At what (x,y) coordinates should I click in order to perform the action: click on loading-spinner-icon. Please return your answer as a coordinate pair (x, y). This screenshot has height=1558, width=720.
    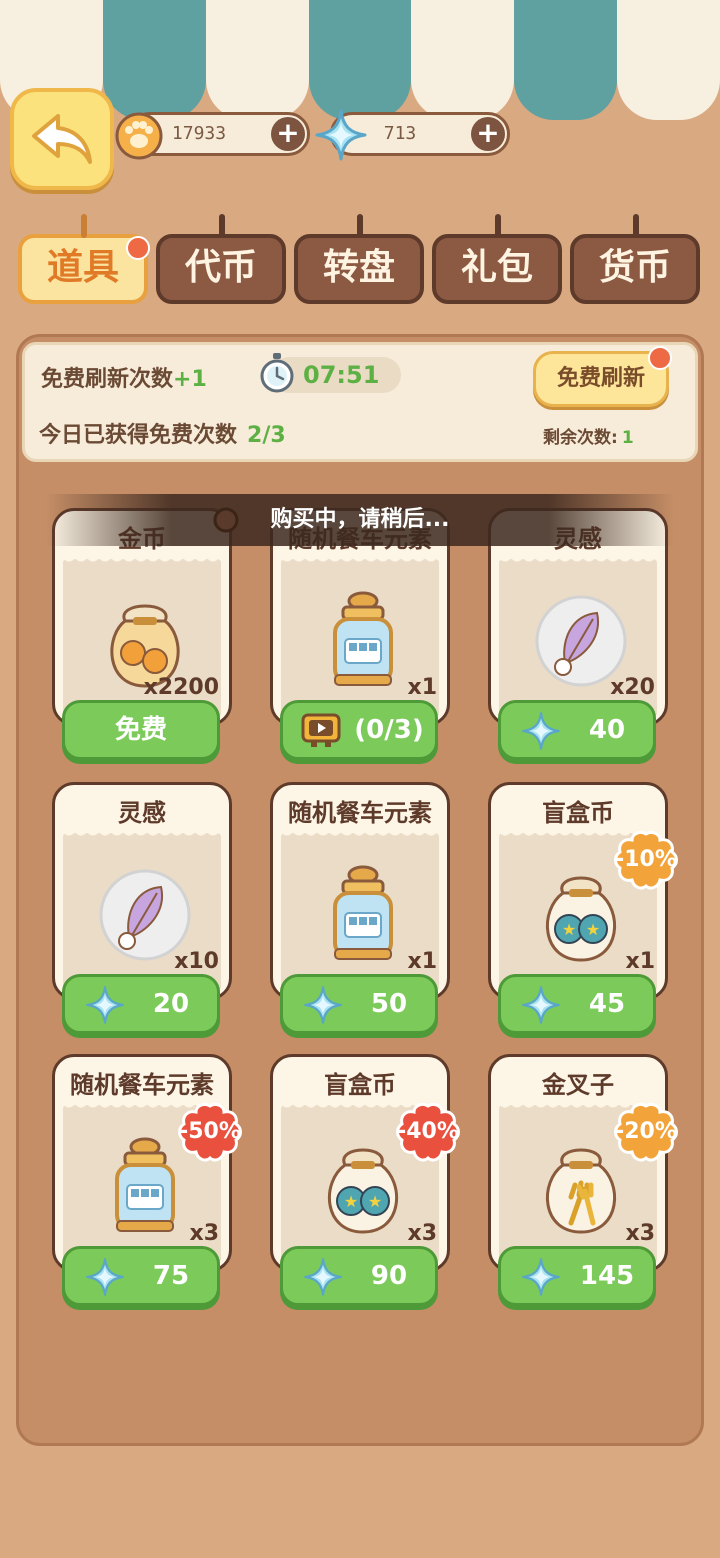
    Looking at the image, I should click on (226, 520).